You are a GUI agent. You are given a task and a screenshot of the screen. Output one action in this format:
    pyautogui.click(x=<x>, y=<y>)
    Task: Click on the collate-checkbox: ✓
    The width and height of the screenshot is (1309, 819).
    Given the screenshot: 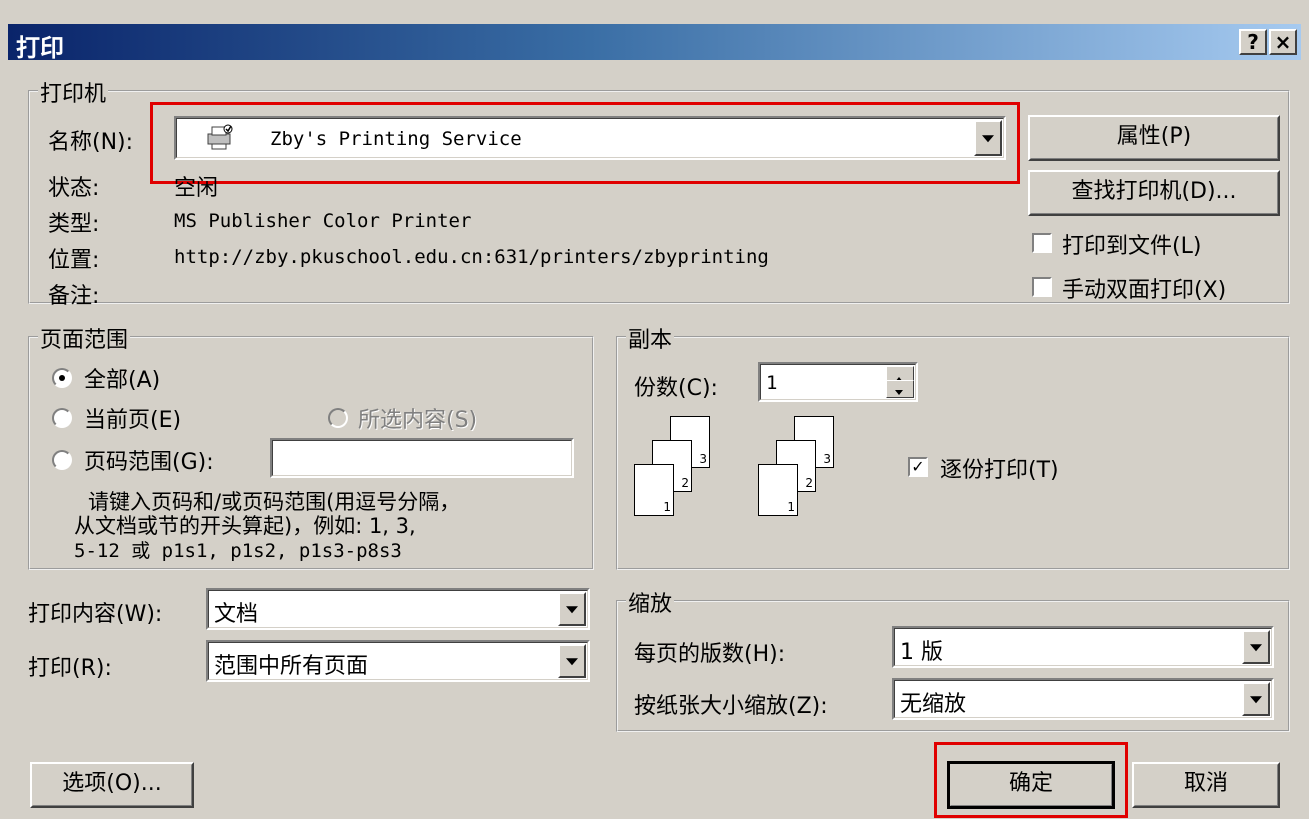 What is the action you would take?
    pyautogui.click(x=918, y=467)
    